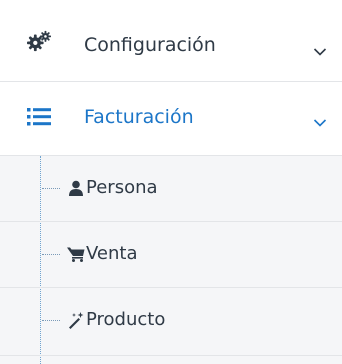 The image size is (342, 364). I want to click on submenu-label-producto: Producto, so click(126, 319).